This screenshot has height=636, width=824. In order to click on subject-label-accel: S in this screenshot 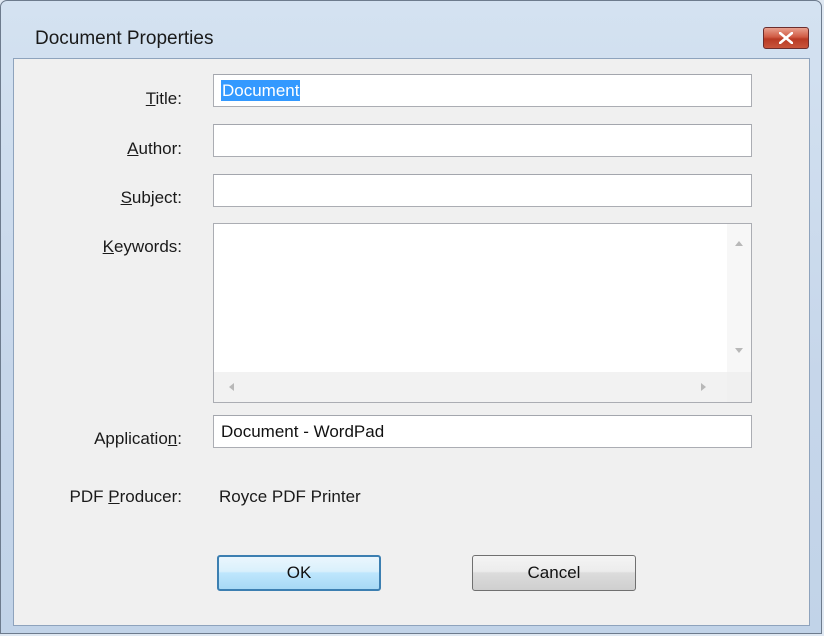, I will do `click(126, 197)`.